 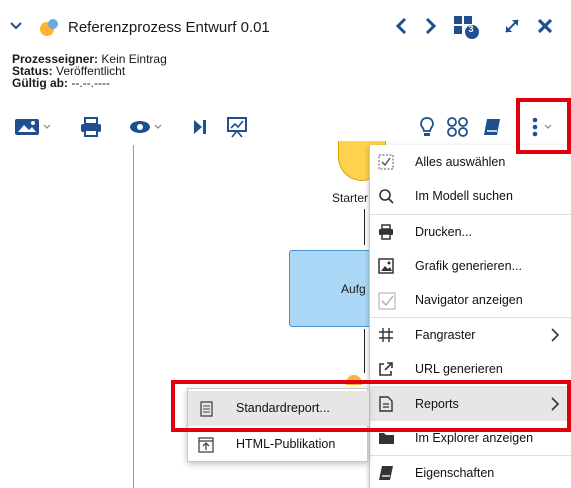 What do you see at coordinates (133, 316) in the screenshot?
I see `lane-divider` at bounding box center [133, 316].